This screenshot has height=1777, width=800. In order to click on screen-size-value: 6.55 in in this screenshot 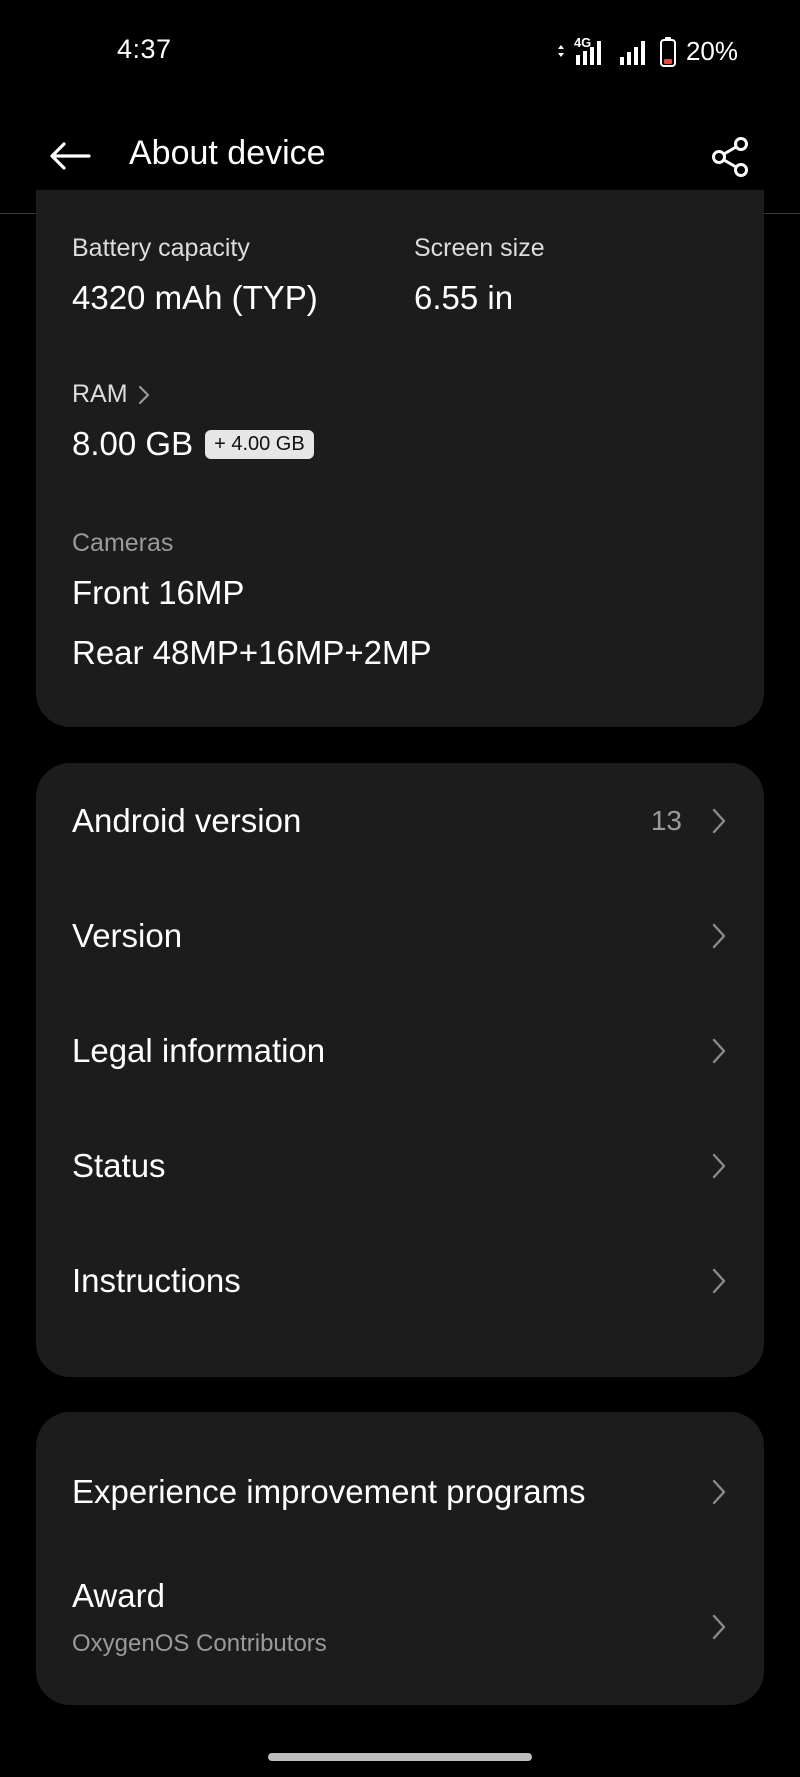, I will do `click(464, 297)`.